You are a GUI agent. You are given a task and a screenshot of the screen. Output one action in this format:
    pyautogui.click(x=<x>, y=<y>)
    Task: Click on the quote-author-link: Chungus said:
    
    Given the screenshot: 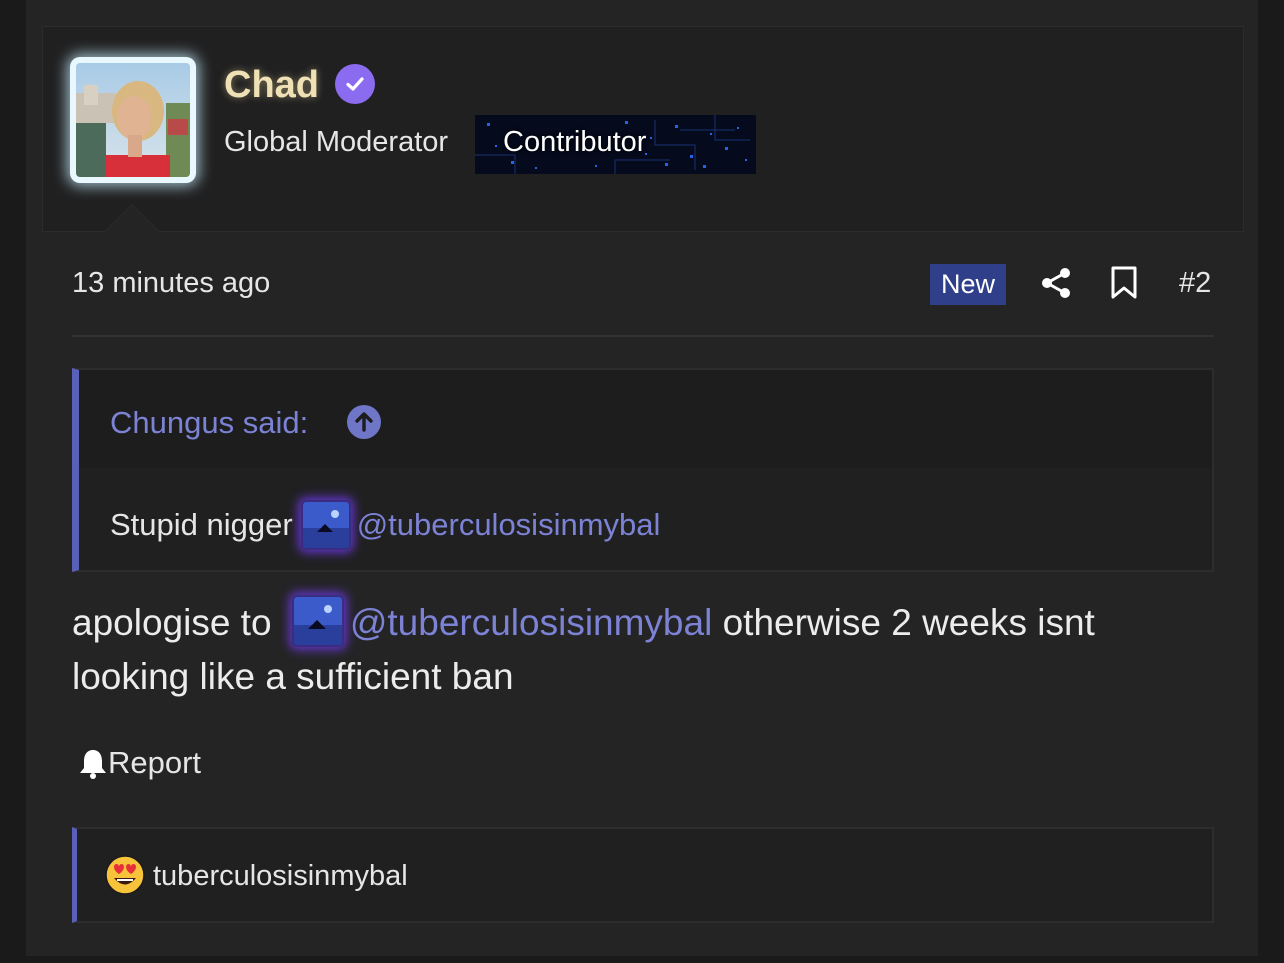 What is the action you would take?
    pyautogui.click(x=209, y=423)
    